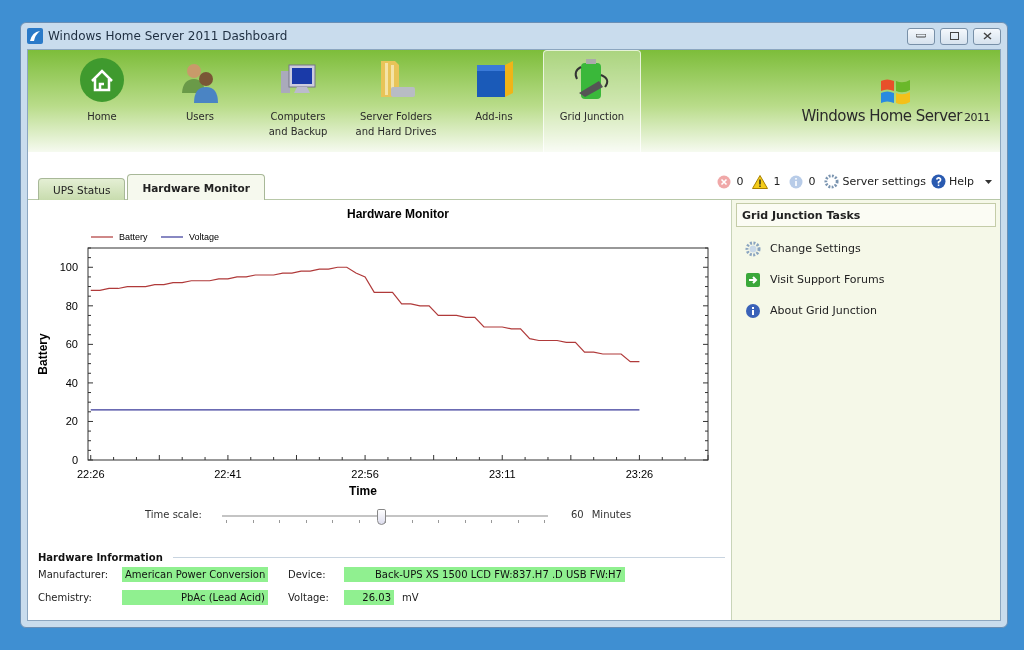 This screenshot has height=650, width=1024. I want to click on task-link: About Grid Junction, so click(870, 310).